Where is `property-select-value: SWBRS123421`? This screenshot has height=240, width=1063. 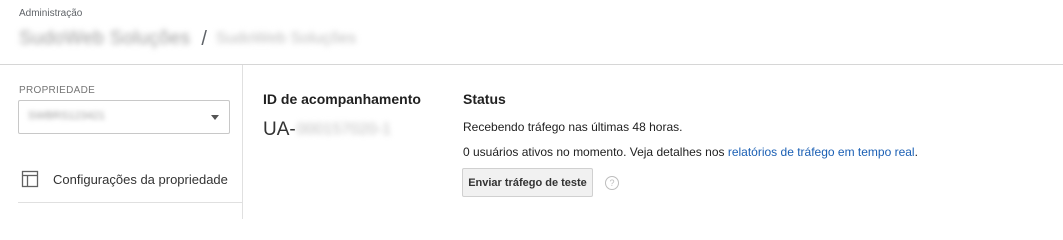 property-select-value: SWBRS123421 is located at coordinates (67, 116).